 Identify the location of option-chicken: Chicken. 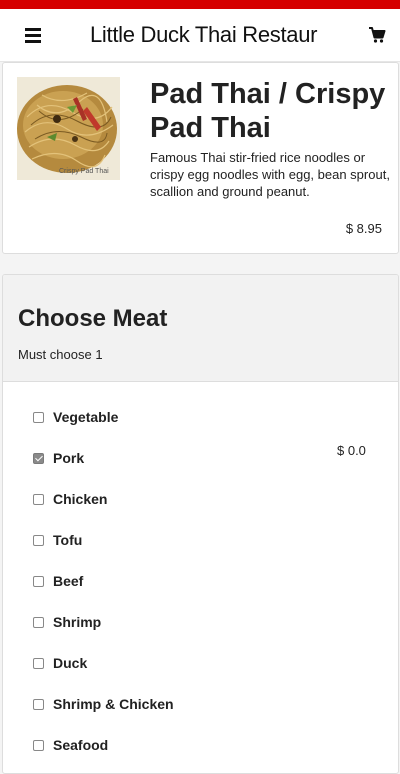
(70, 499).